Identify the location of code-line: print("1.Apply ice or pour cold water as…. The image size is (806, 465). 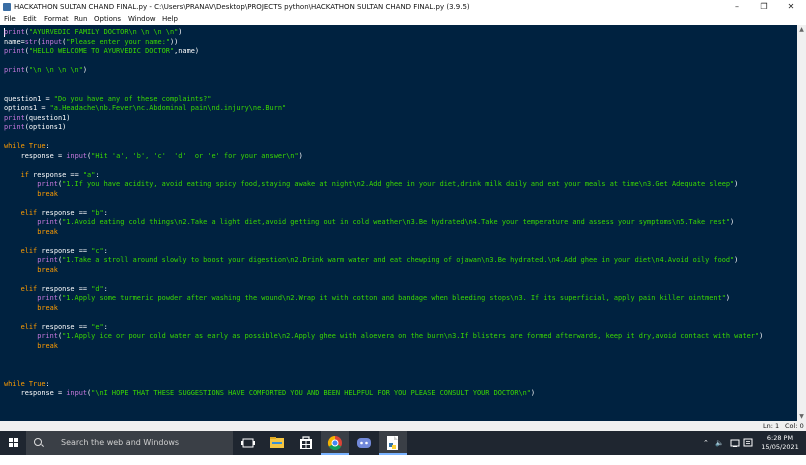
(383, 337).